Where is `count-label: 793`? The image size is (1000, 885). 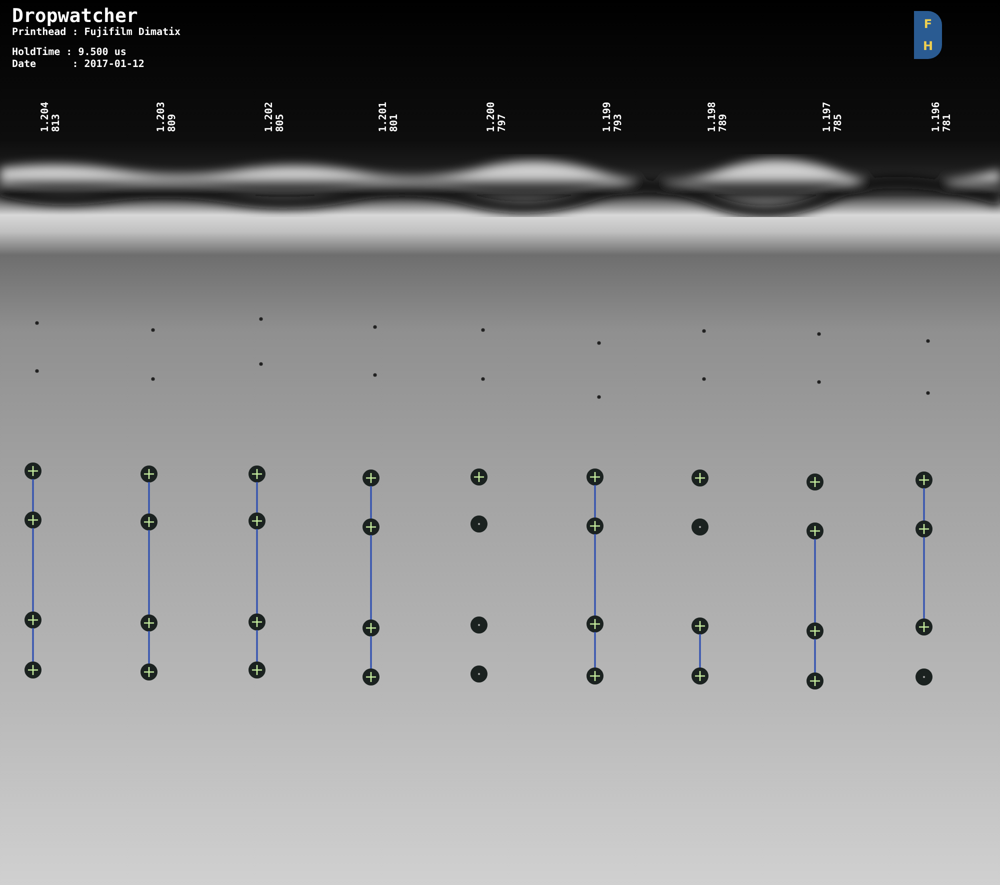
count-label: 793 is located at coordinates (618, 123).